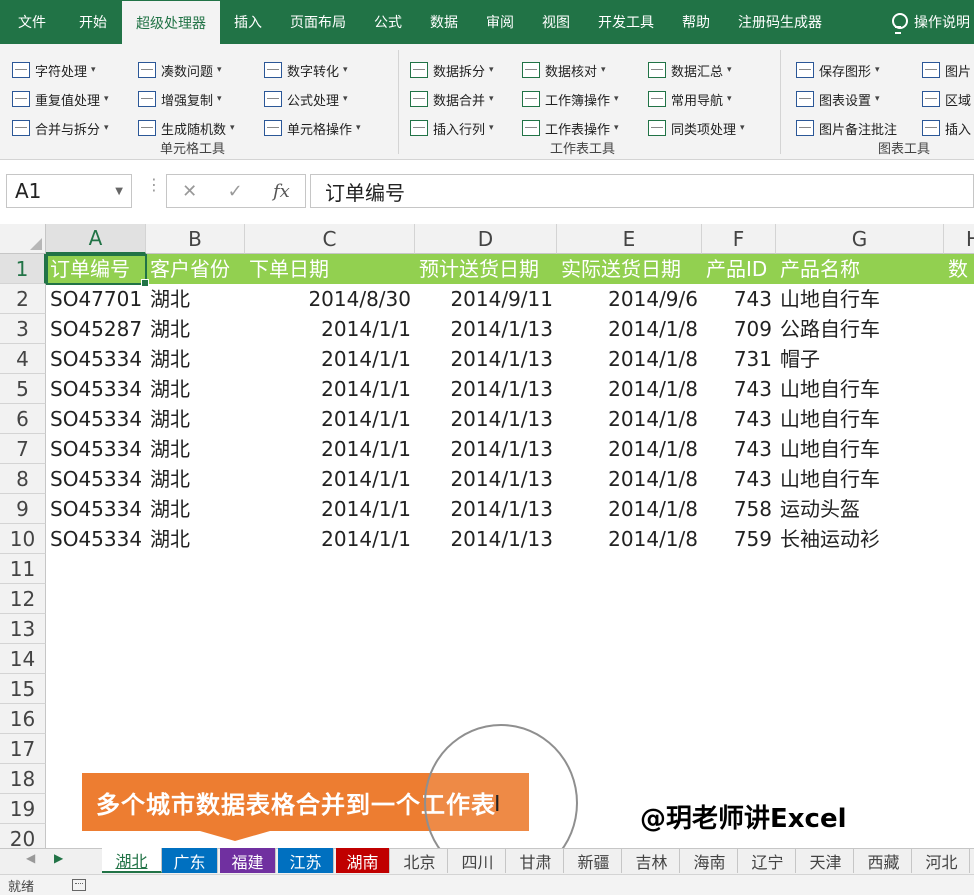 The image size is (974, 895). I want to click on sheet-tab-12: 天津, so click(826, 860).